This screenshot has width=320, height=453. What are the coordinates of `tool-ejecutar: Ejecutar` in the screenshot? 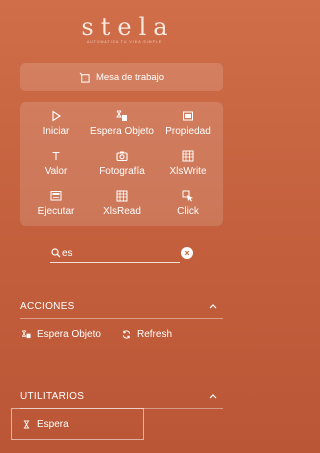 It's located at (56, 205).